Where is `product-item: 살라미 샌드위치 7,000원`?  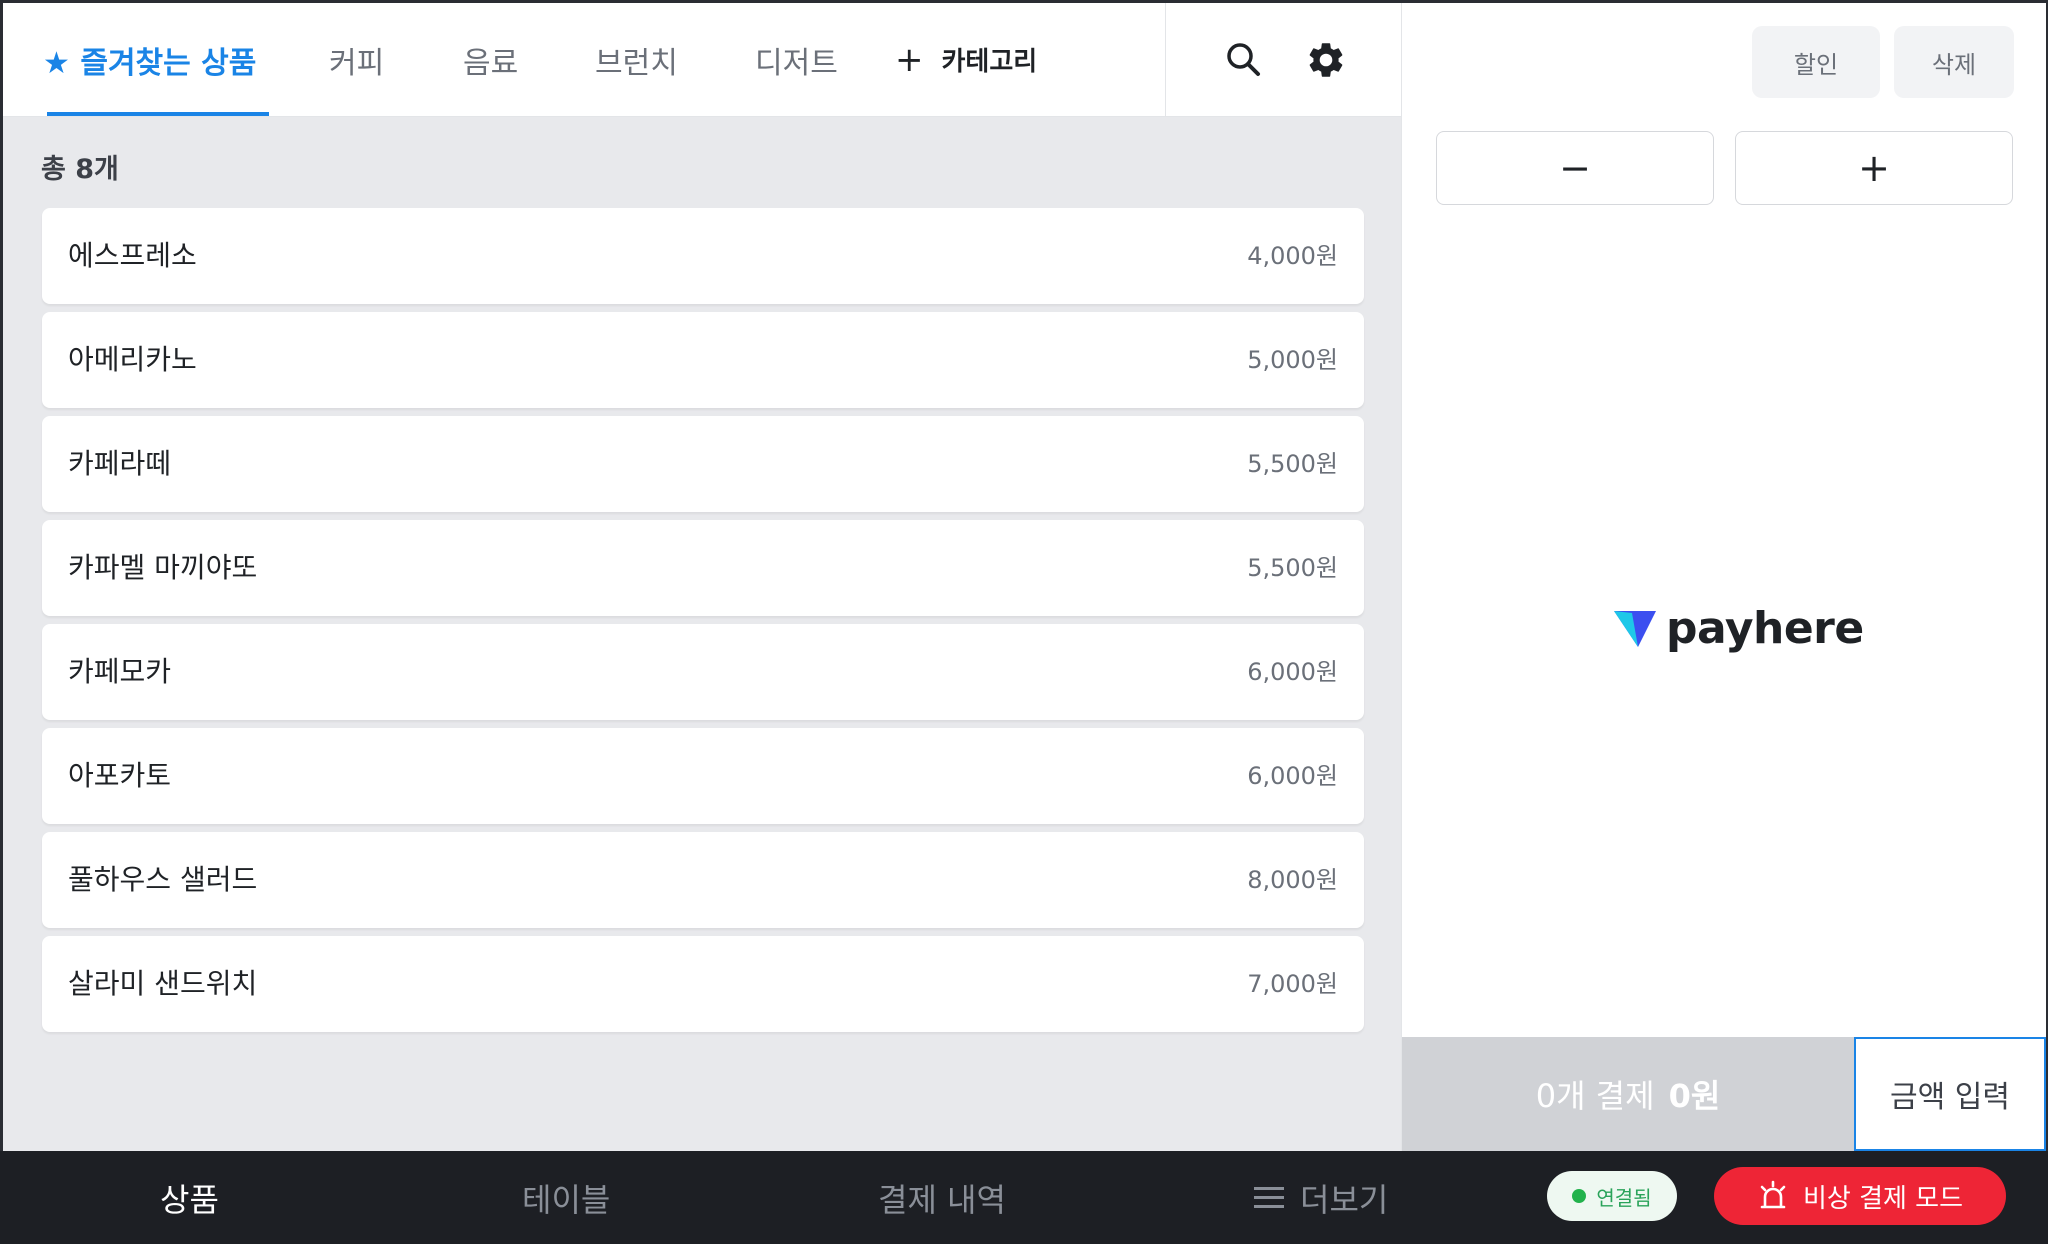
product-item: 살라미 샌드위치 7,000원 is located at coordinates (703, 984).